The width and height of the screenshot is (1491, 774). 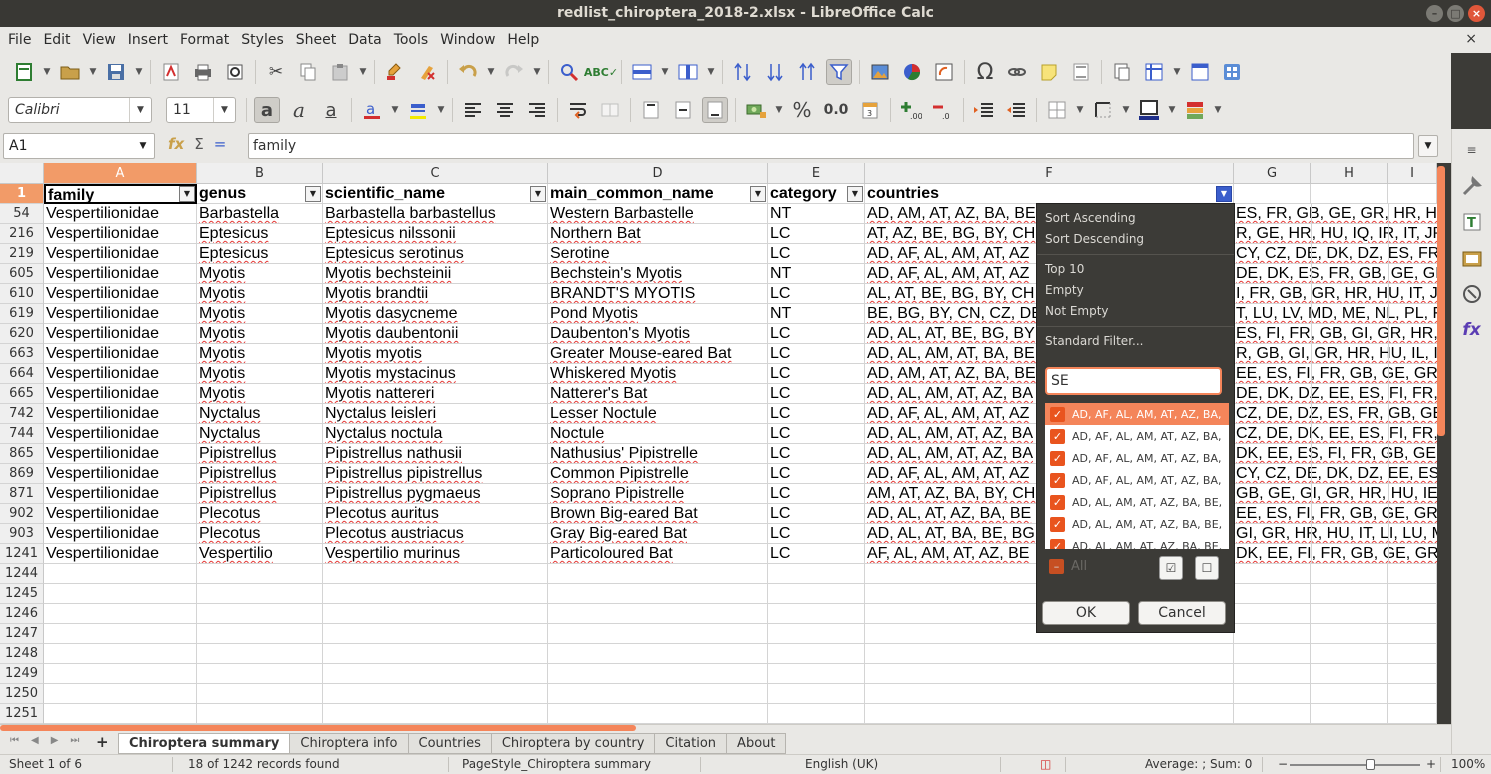 What do you see at coordinates (435, 454) in the screenshot?
I see `table-cell: Pipistrellus nathusii` at bounding box center [435, 454].